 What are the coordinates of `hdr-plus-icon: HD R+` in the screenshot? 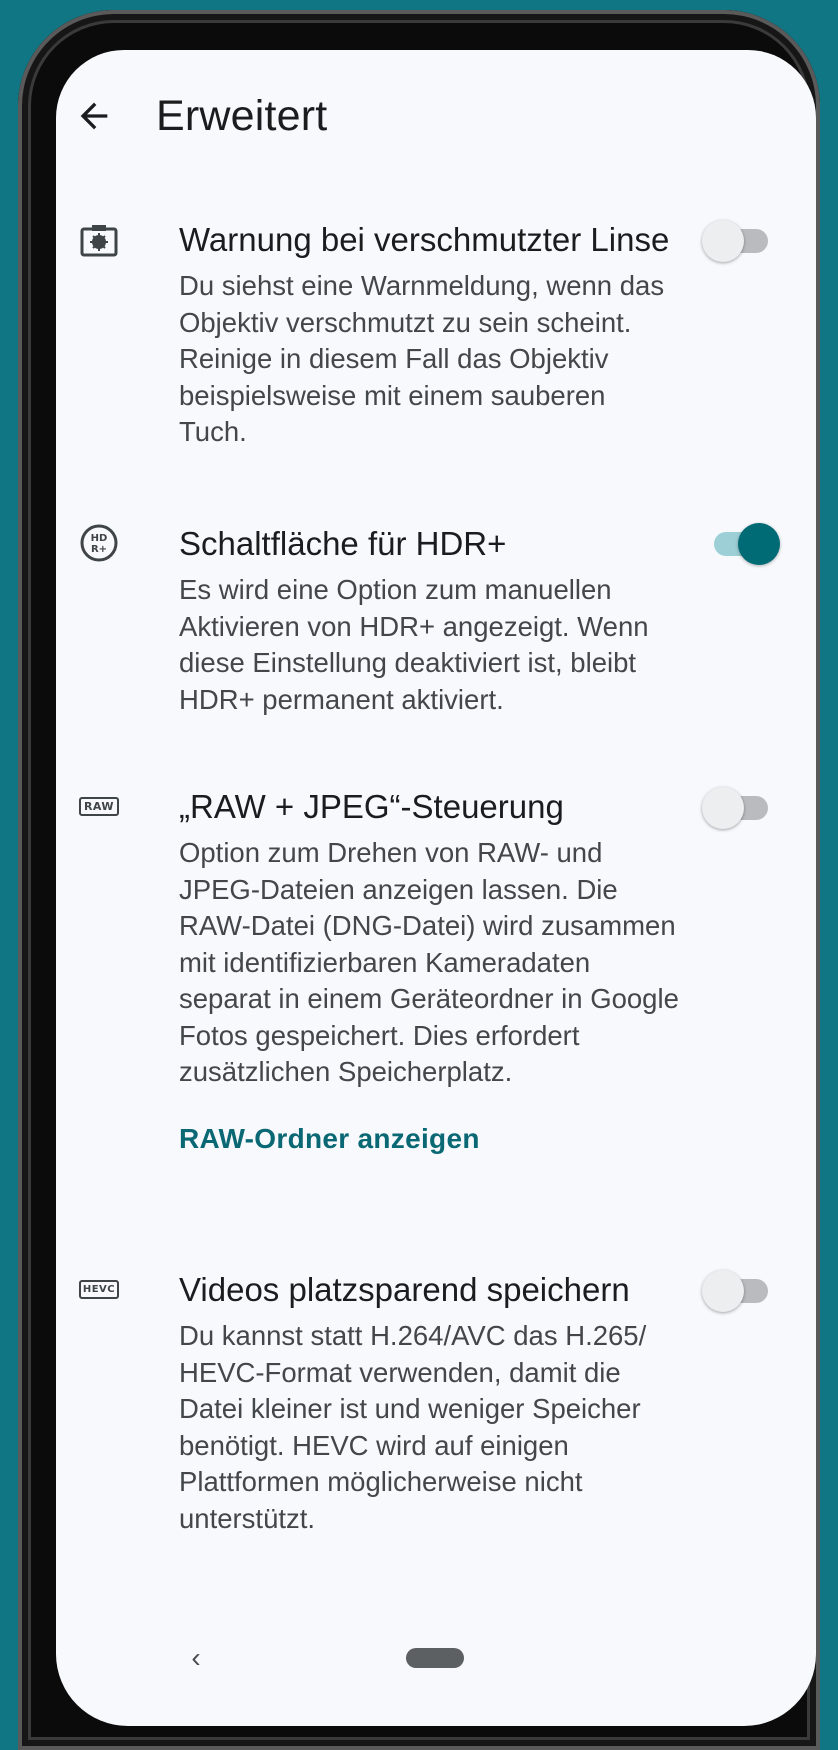 It's located at (99, 543).